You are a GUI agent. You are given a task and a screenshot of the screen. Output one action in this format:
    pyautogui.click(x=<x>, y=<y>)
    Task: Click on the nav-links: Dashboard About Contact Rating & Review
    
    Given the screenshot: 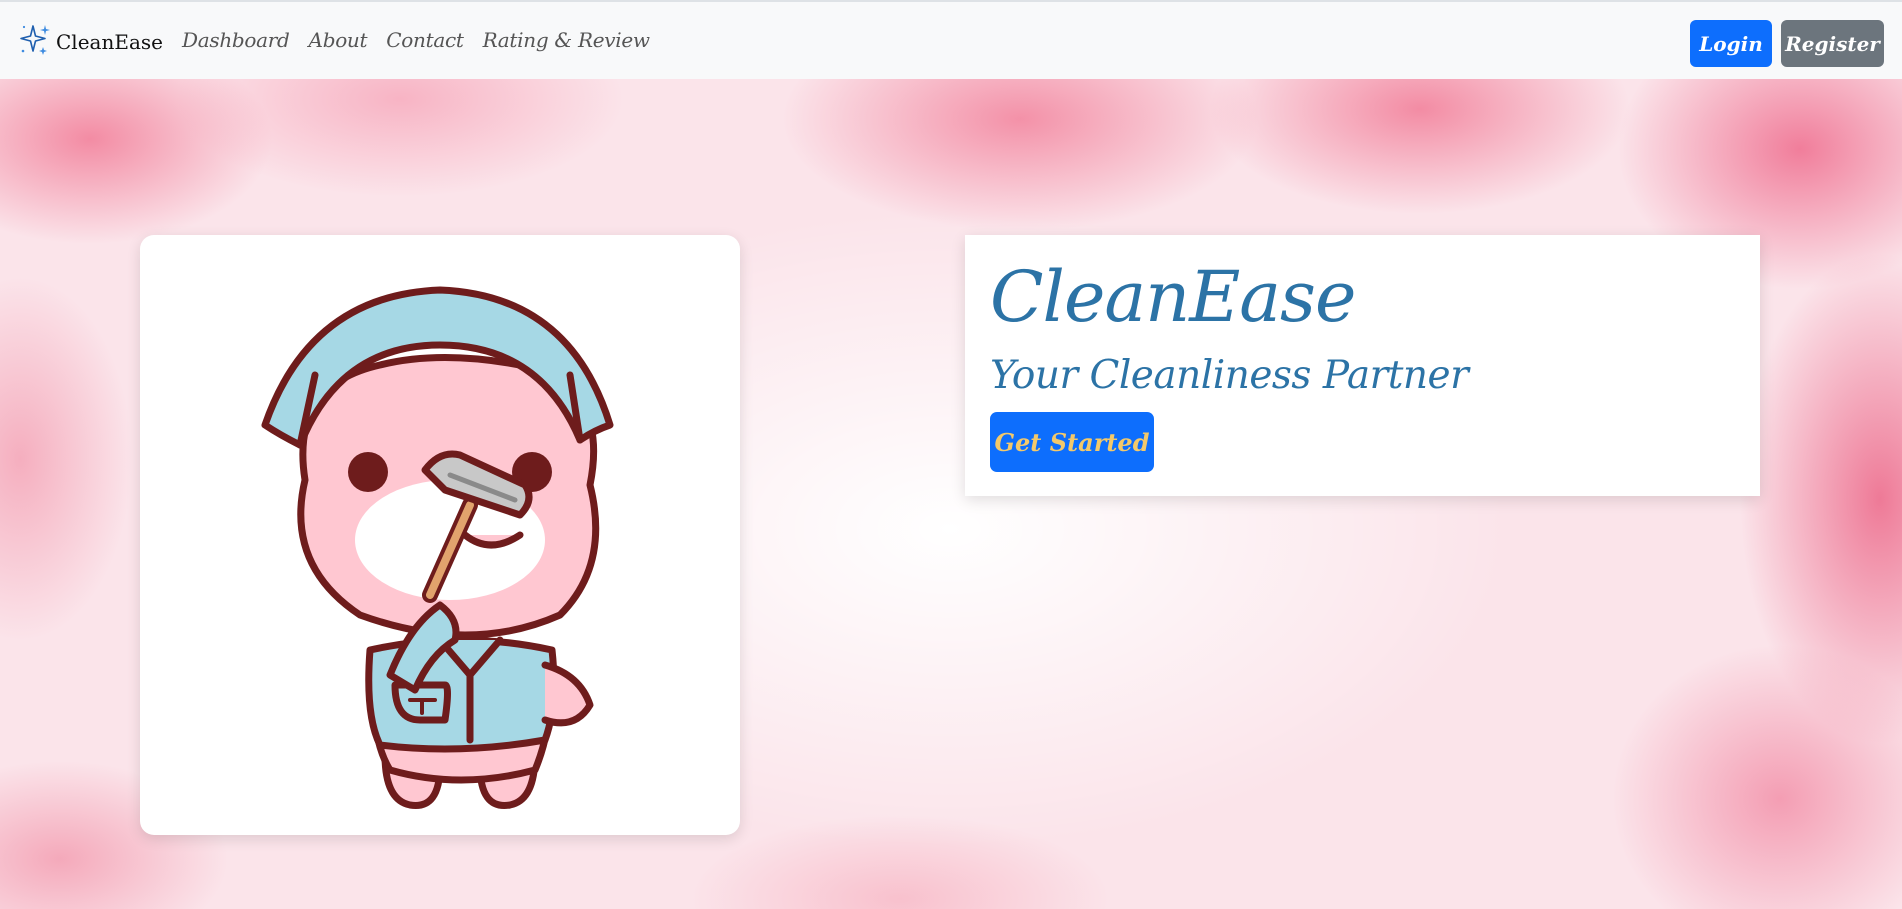 What is the action you would take?
    pyautogui.click(x=416, y=40)
    